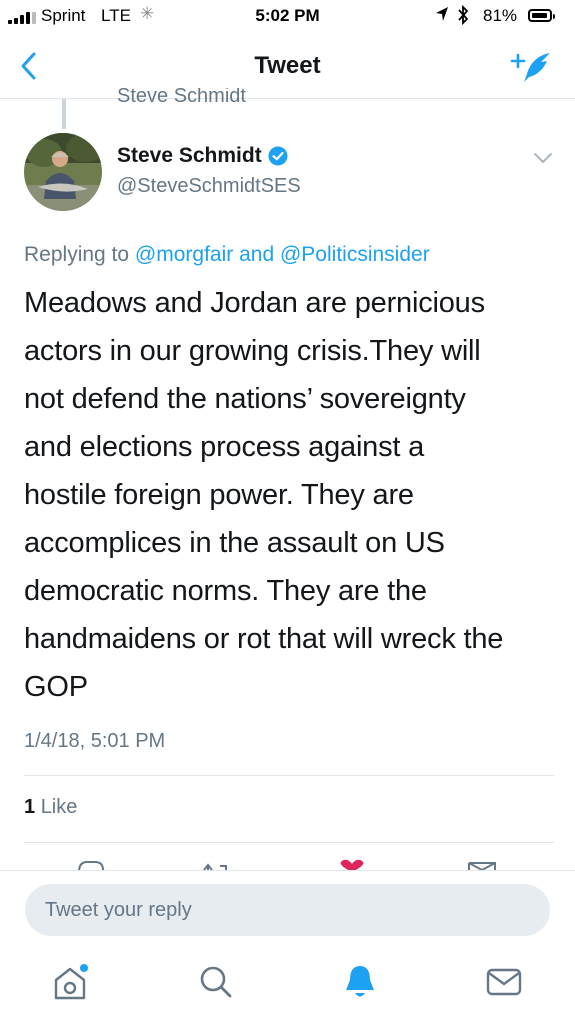  Describe the element at coordinates (70, 982) in the screenshot. I see `home-icon` at that location.